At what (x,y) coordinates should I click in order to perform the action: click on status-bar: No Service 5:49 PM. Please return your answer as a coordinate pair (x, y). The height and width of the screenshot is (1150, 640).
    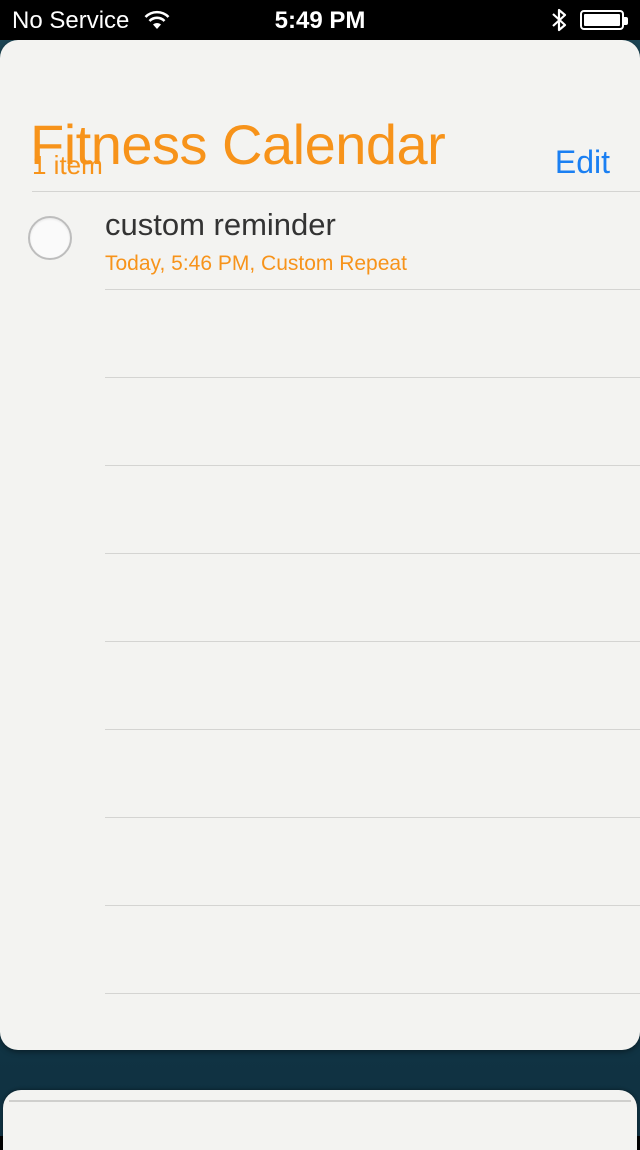
    Looking at the image, I should click on (320, 20).